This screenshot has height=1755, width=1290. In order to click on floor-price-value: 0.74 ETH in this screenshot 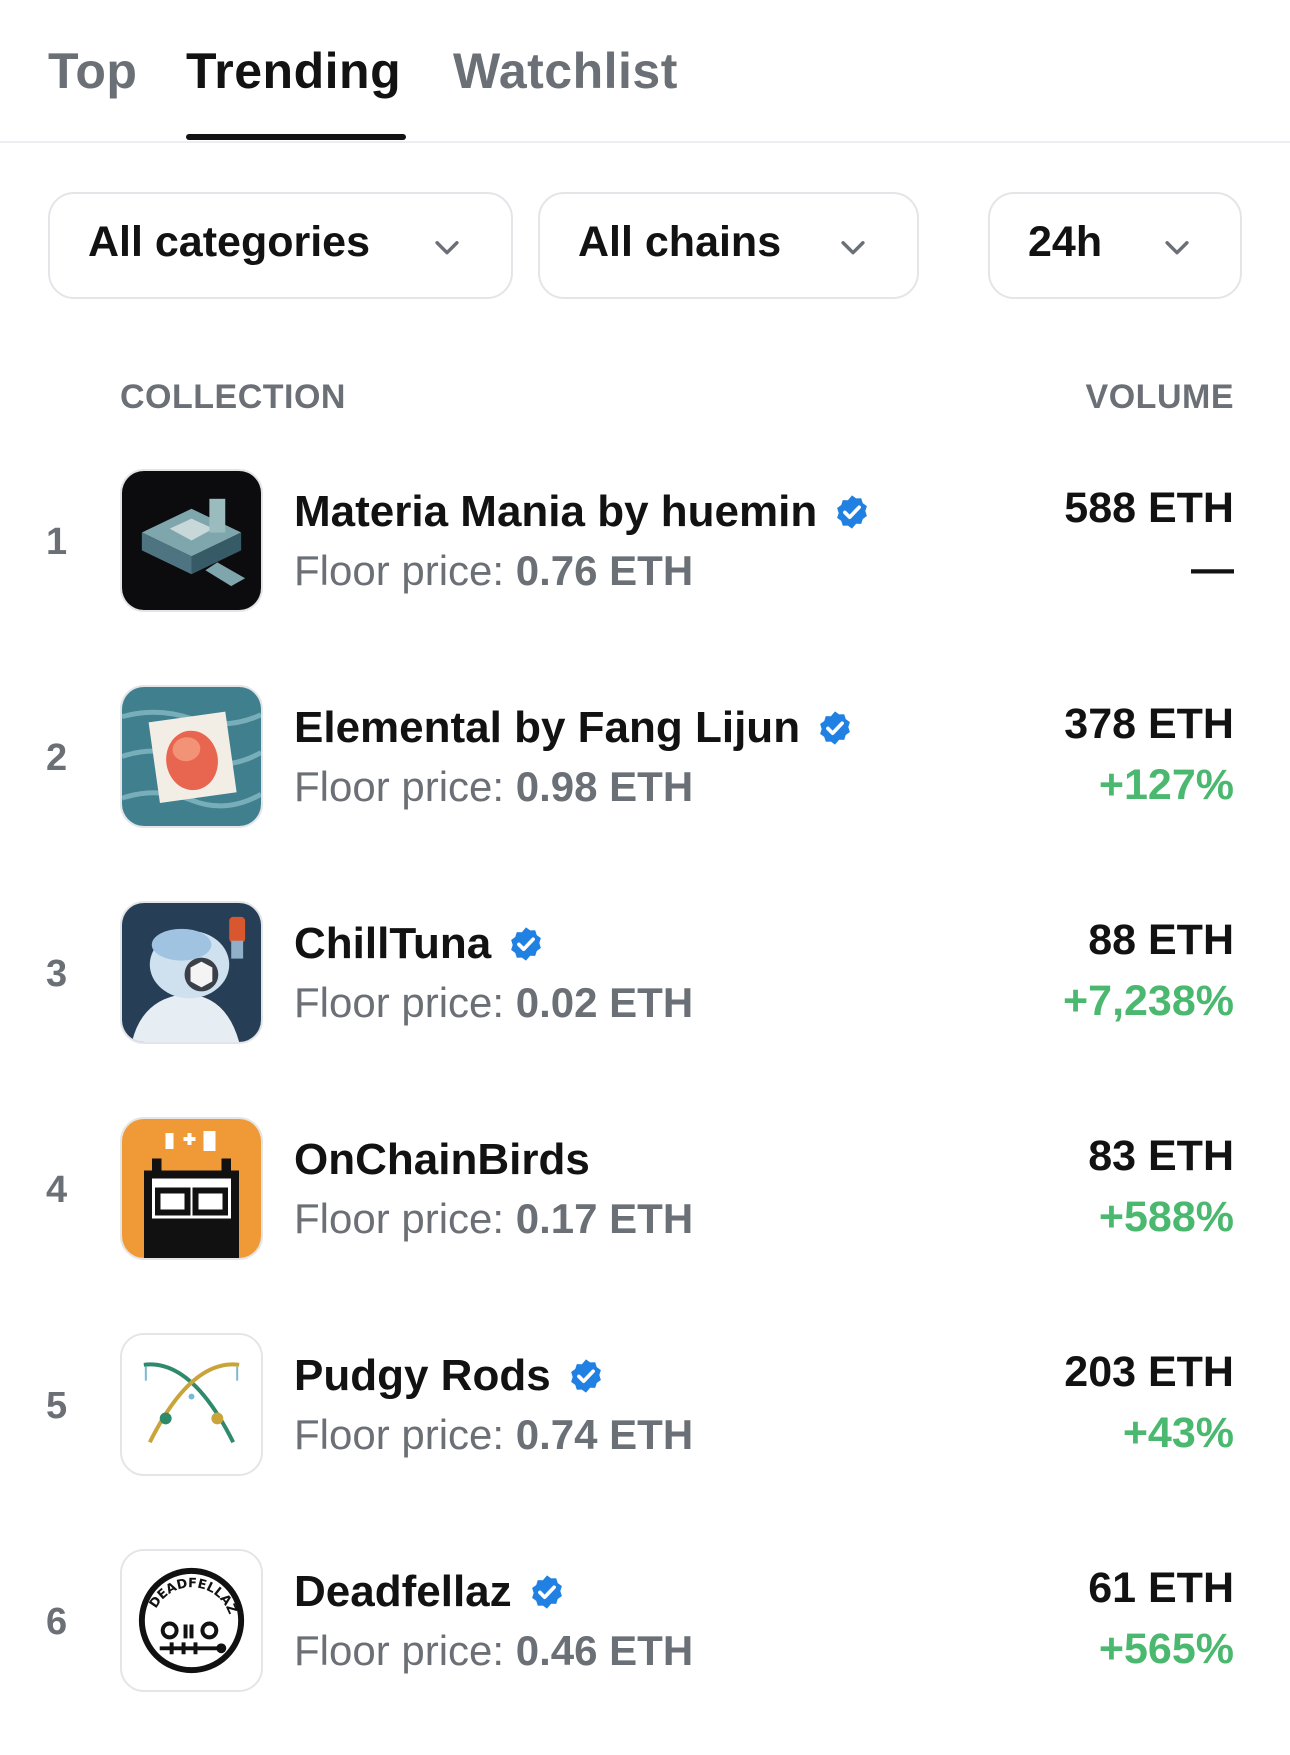, I will do `click(604, 1434)`.